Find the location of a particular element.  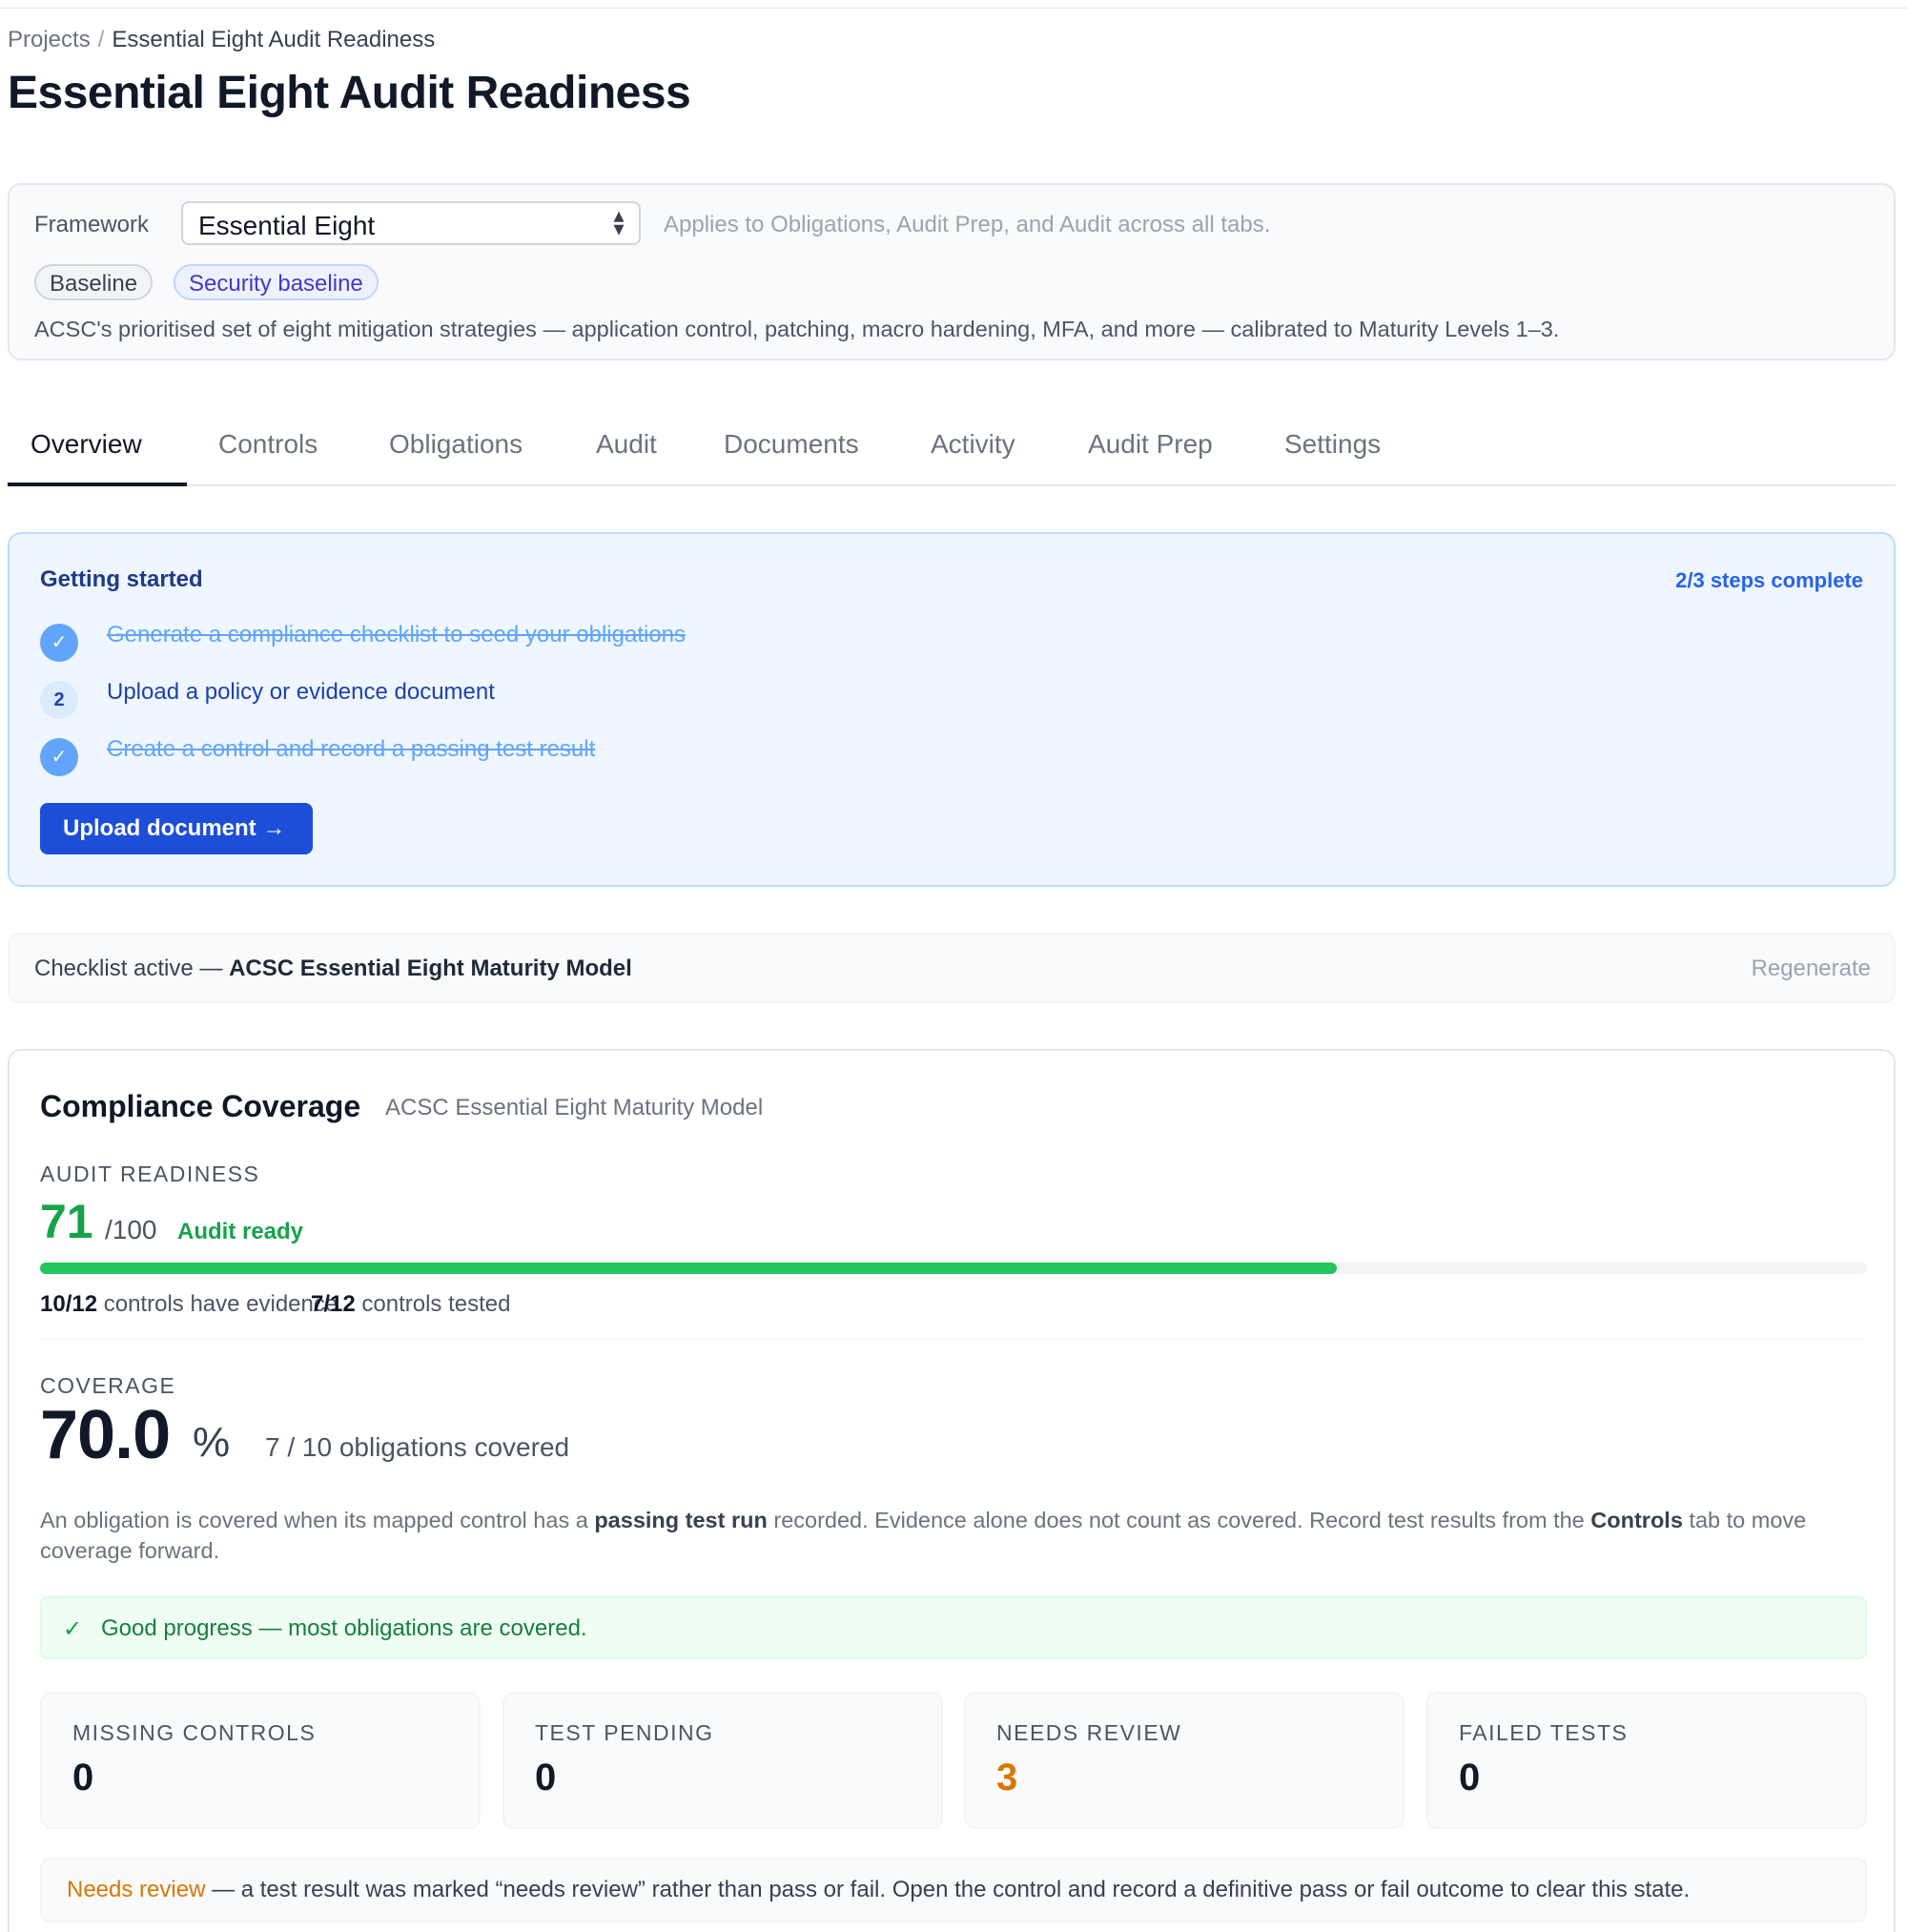

metric-value: 3 is located at coordinates (1007, 1777).